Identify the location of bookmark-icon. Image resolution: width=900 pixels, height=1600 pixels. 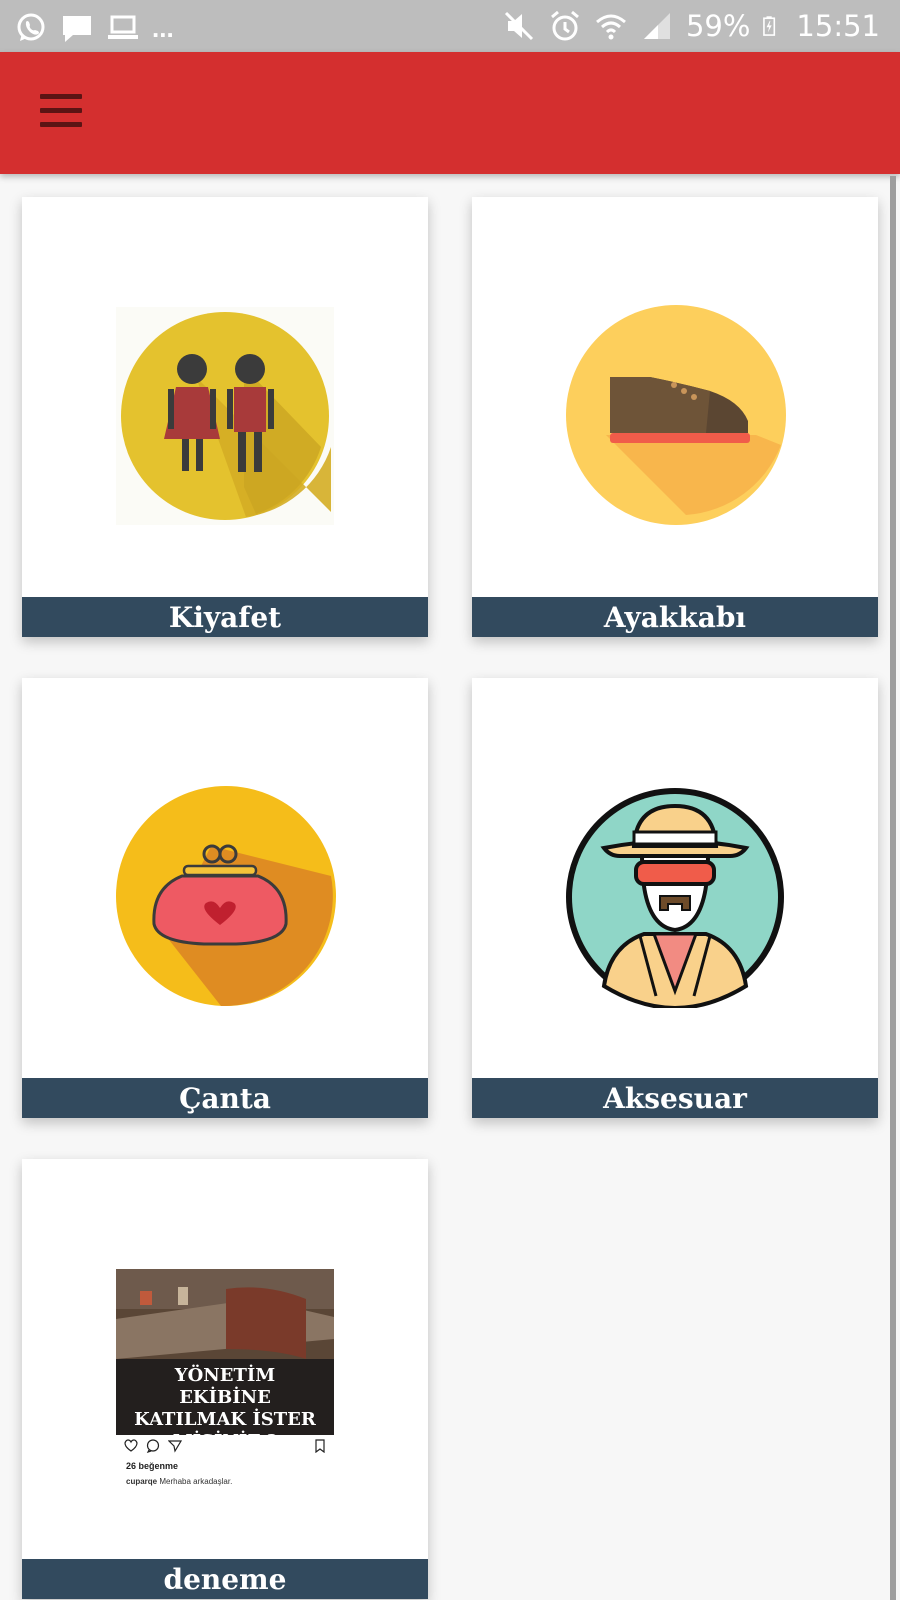
(320, 1446).